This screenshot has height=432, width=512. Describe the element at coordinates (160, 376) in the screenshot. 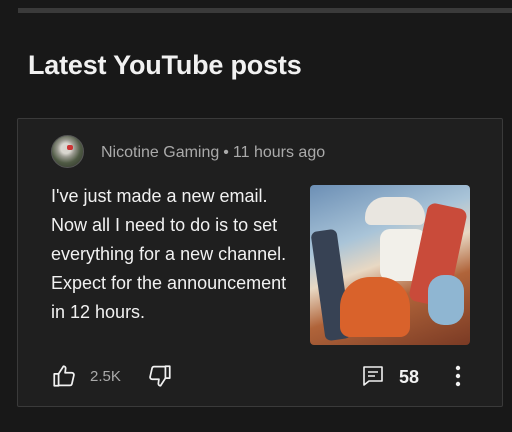

I see `thumbs-down-icon` at that location.